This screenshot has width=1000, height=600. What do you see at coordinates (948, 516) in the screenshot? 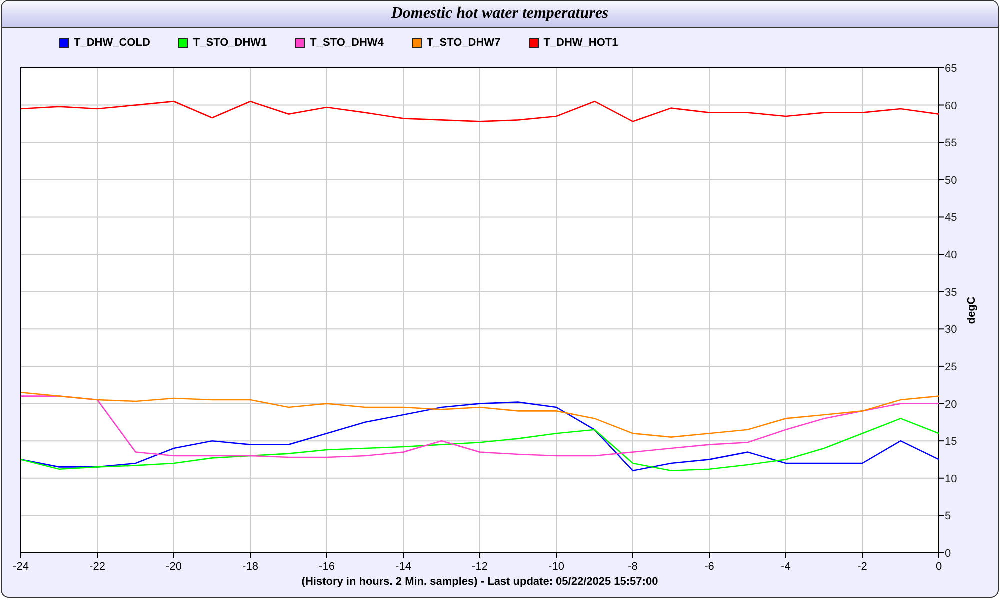
I see `axis-tick-label: 5` at bounding box center [948, 516].